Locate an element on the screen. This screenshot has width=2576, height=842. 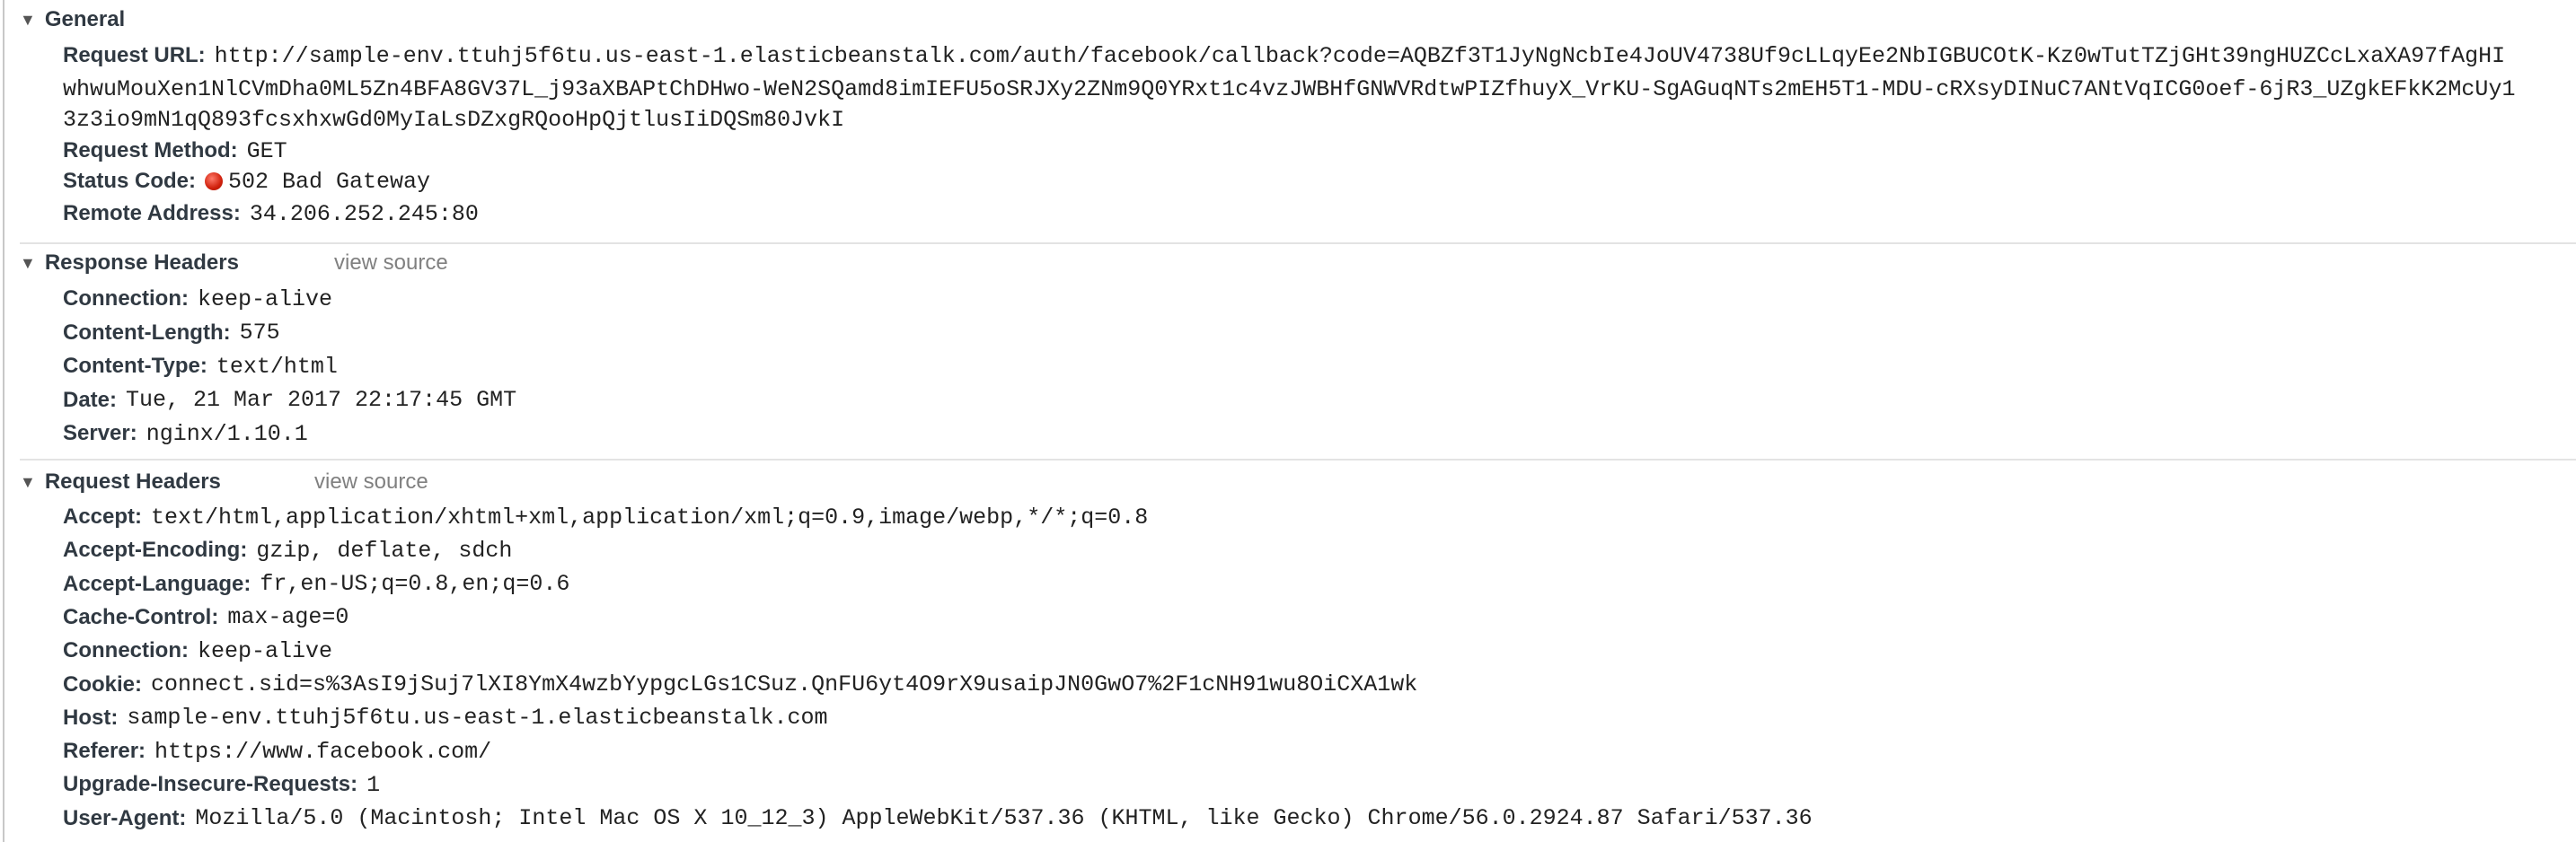
status-error-dot-icon is located at coordinates (214, 181).